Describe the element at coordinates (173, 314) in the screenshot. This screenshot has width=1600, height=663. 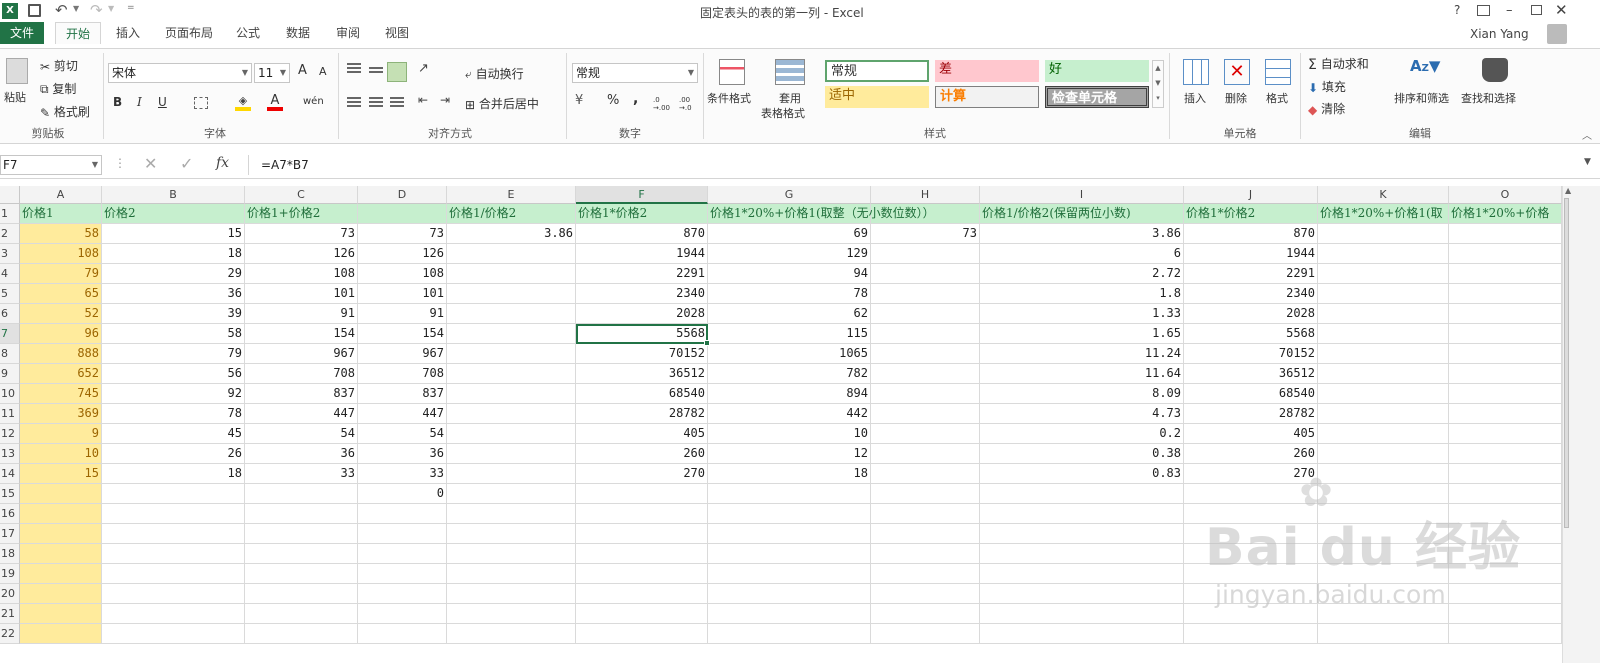
I see `cell-b6: 39` at that location.